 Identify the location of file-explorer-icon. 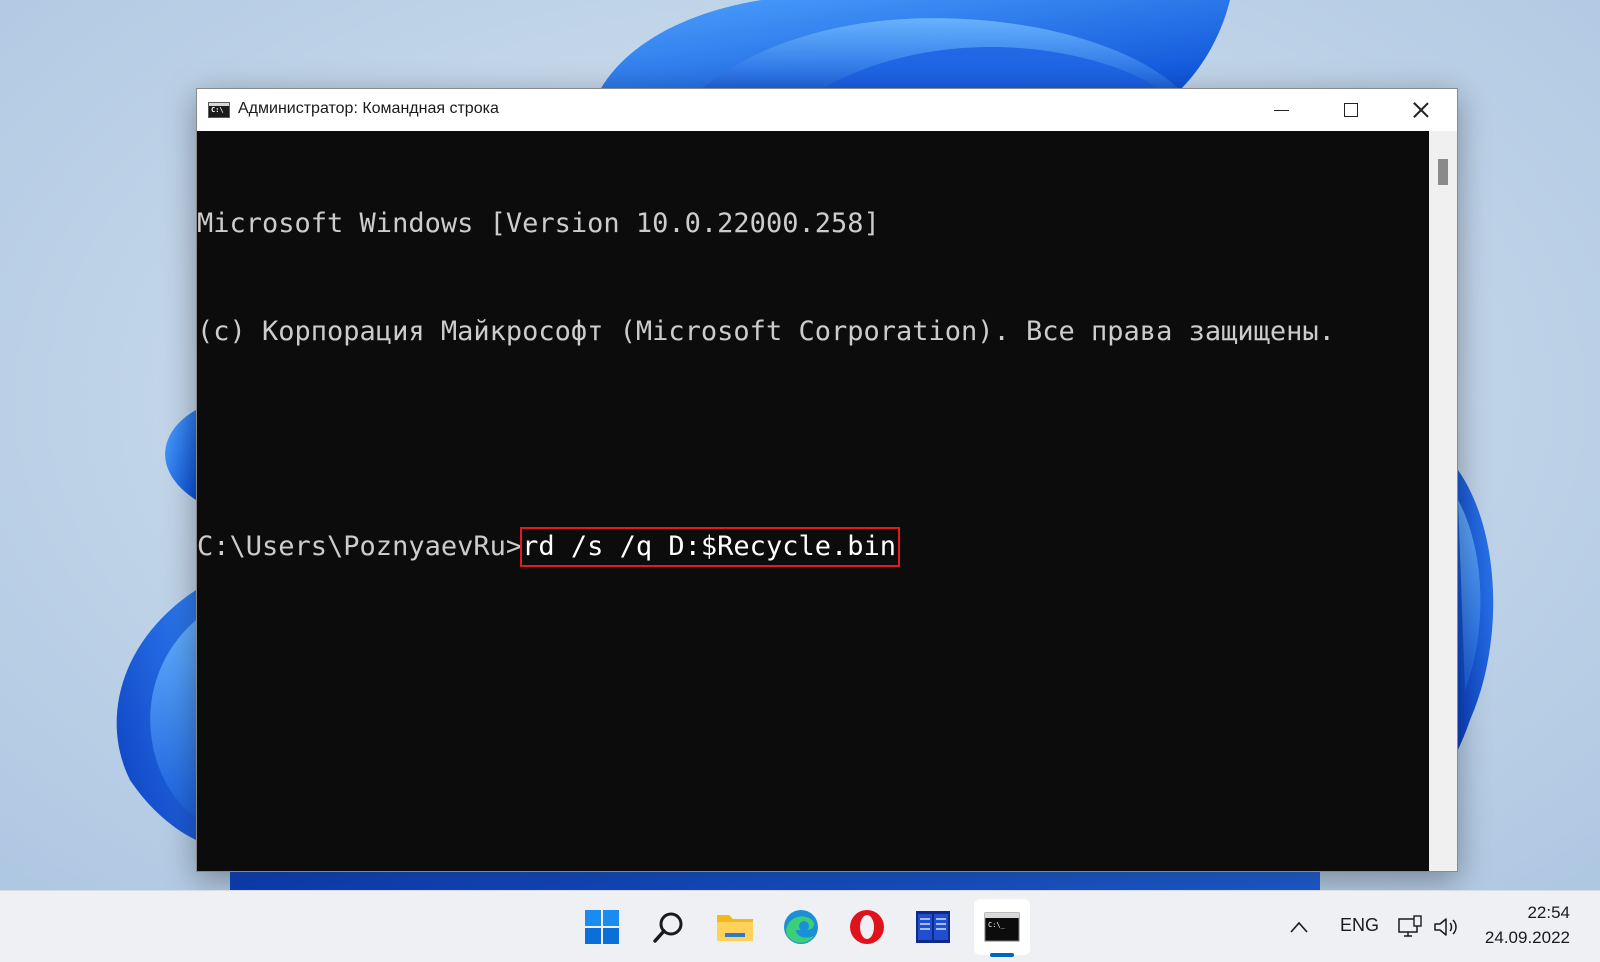
(735, 928).